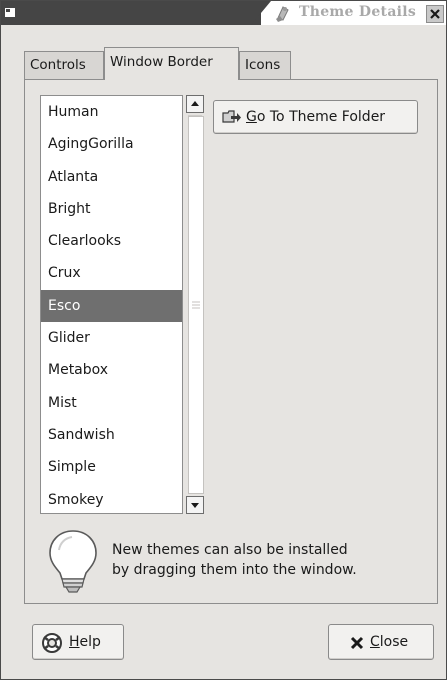 This screenshot has height=680, width=447. Describe the element at coordinates (111, 498) in the screenshot. I see `list-item: Smokey` at that location.